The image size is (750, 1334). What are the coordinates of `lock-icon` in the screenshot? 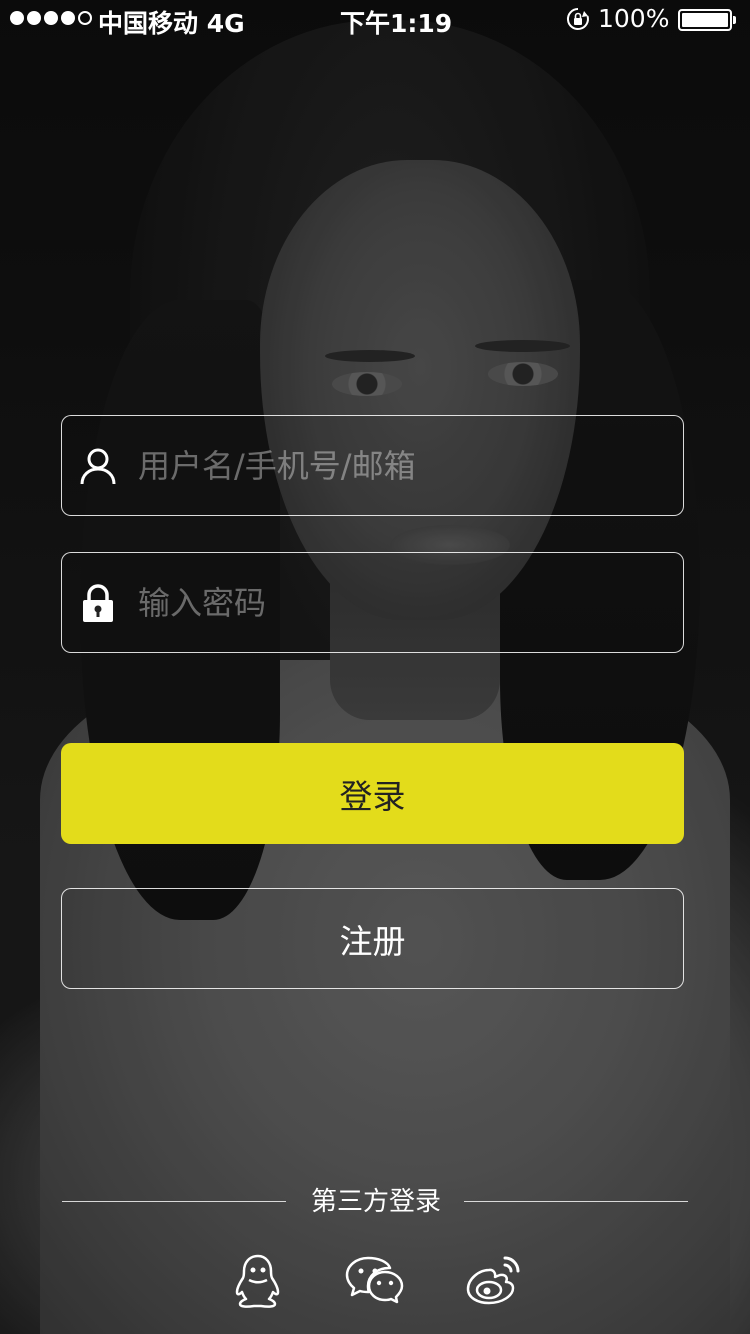 It's located at (98, 602).